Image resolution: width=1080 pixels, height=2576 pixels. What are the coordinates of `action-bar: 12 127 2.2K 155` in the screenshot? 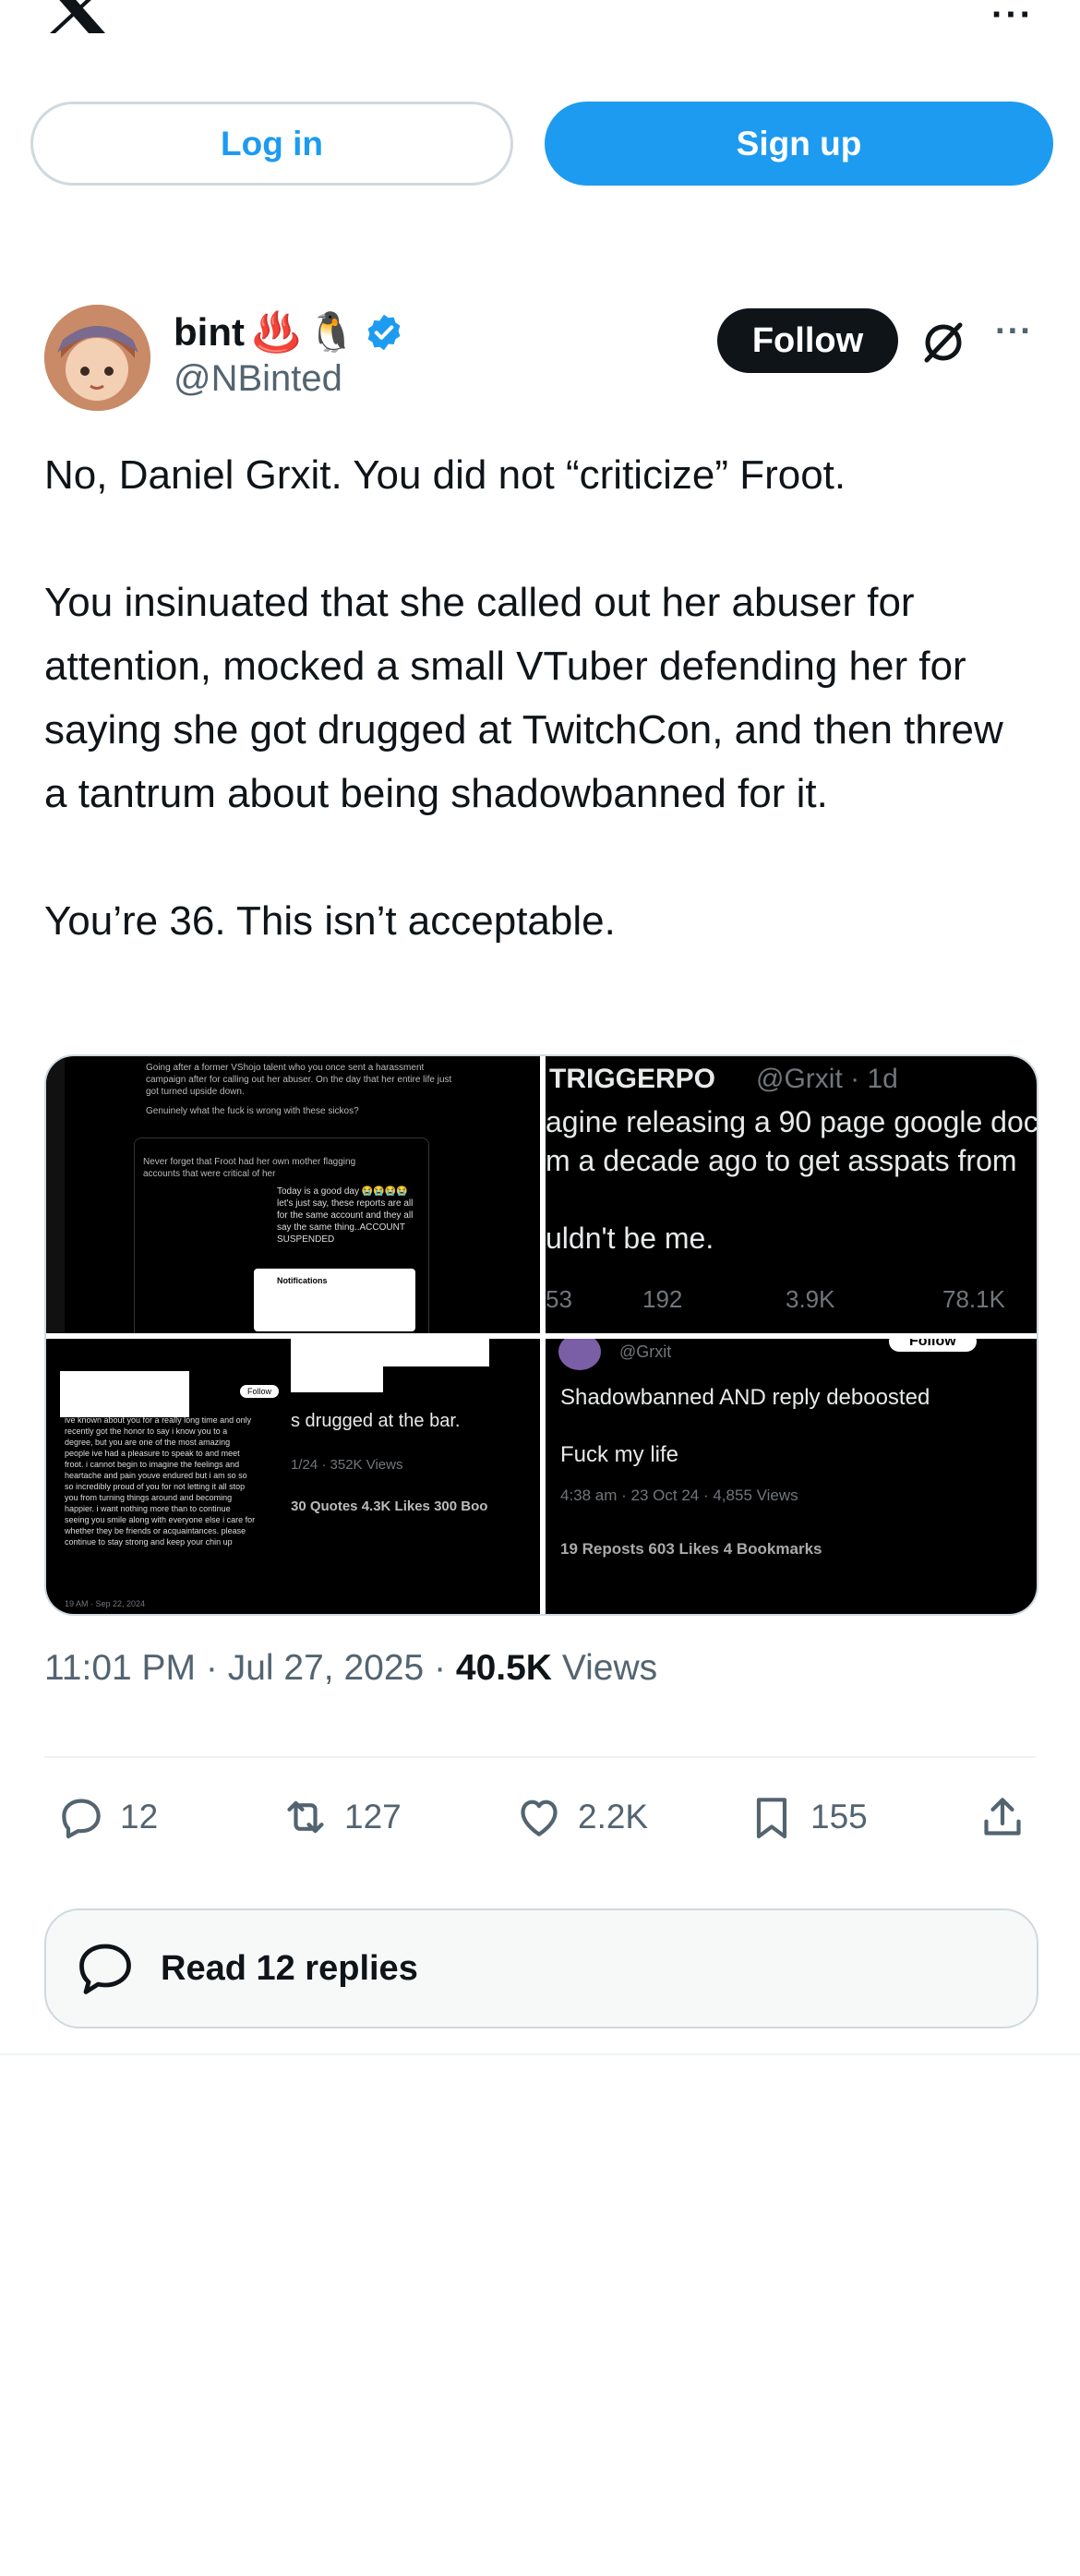 It's located at (540, 1823).